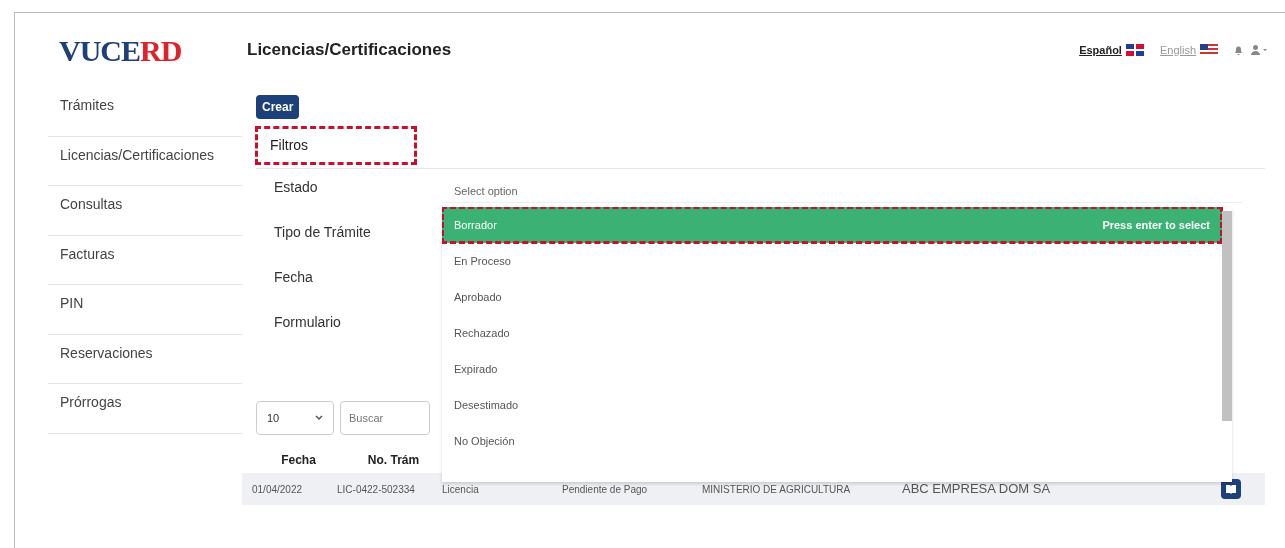 The height and width of the screenshot is (548, 1285). What do you see at coordinates (278, 107) in the screenshot?
I see `create-button: Crear` at bounding box center [278, 107].